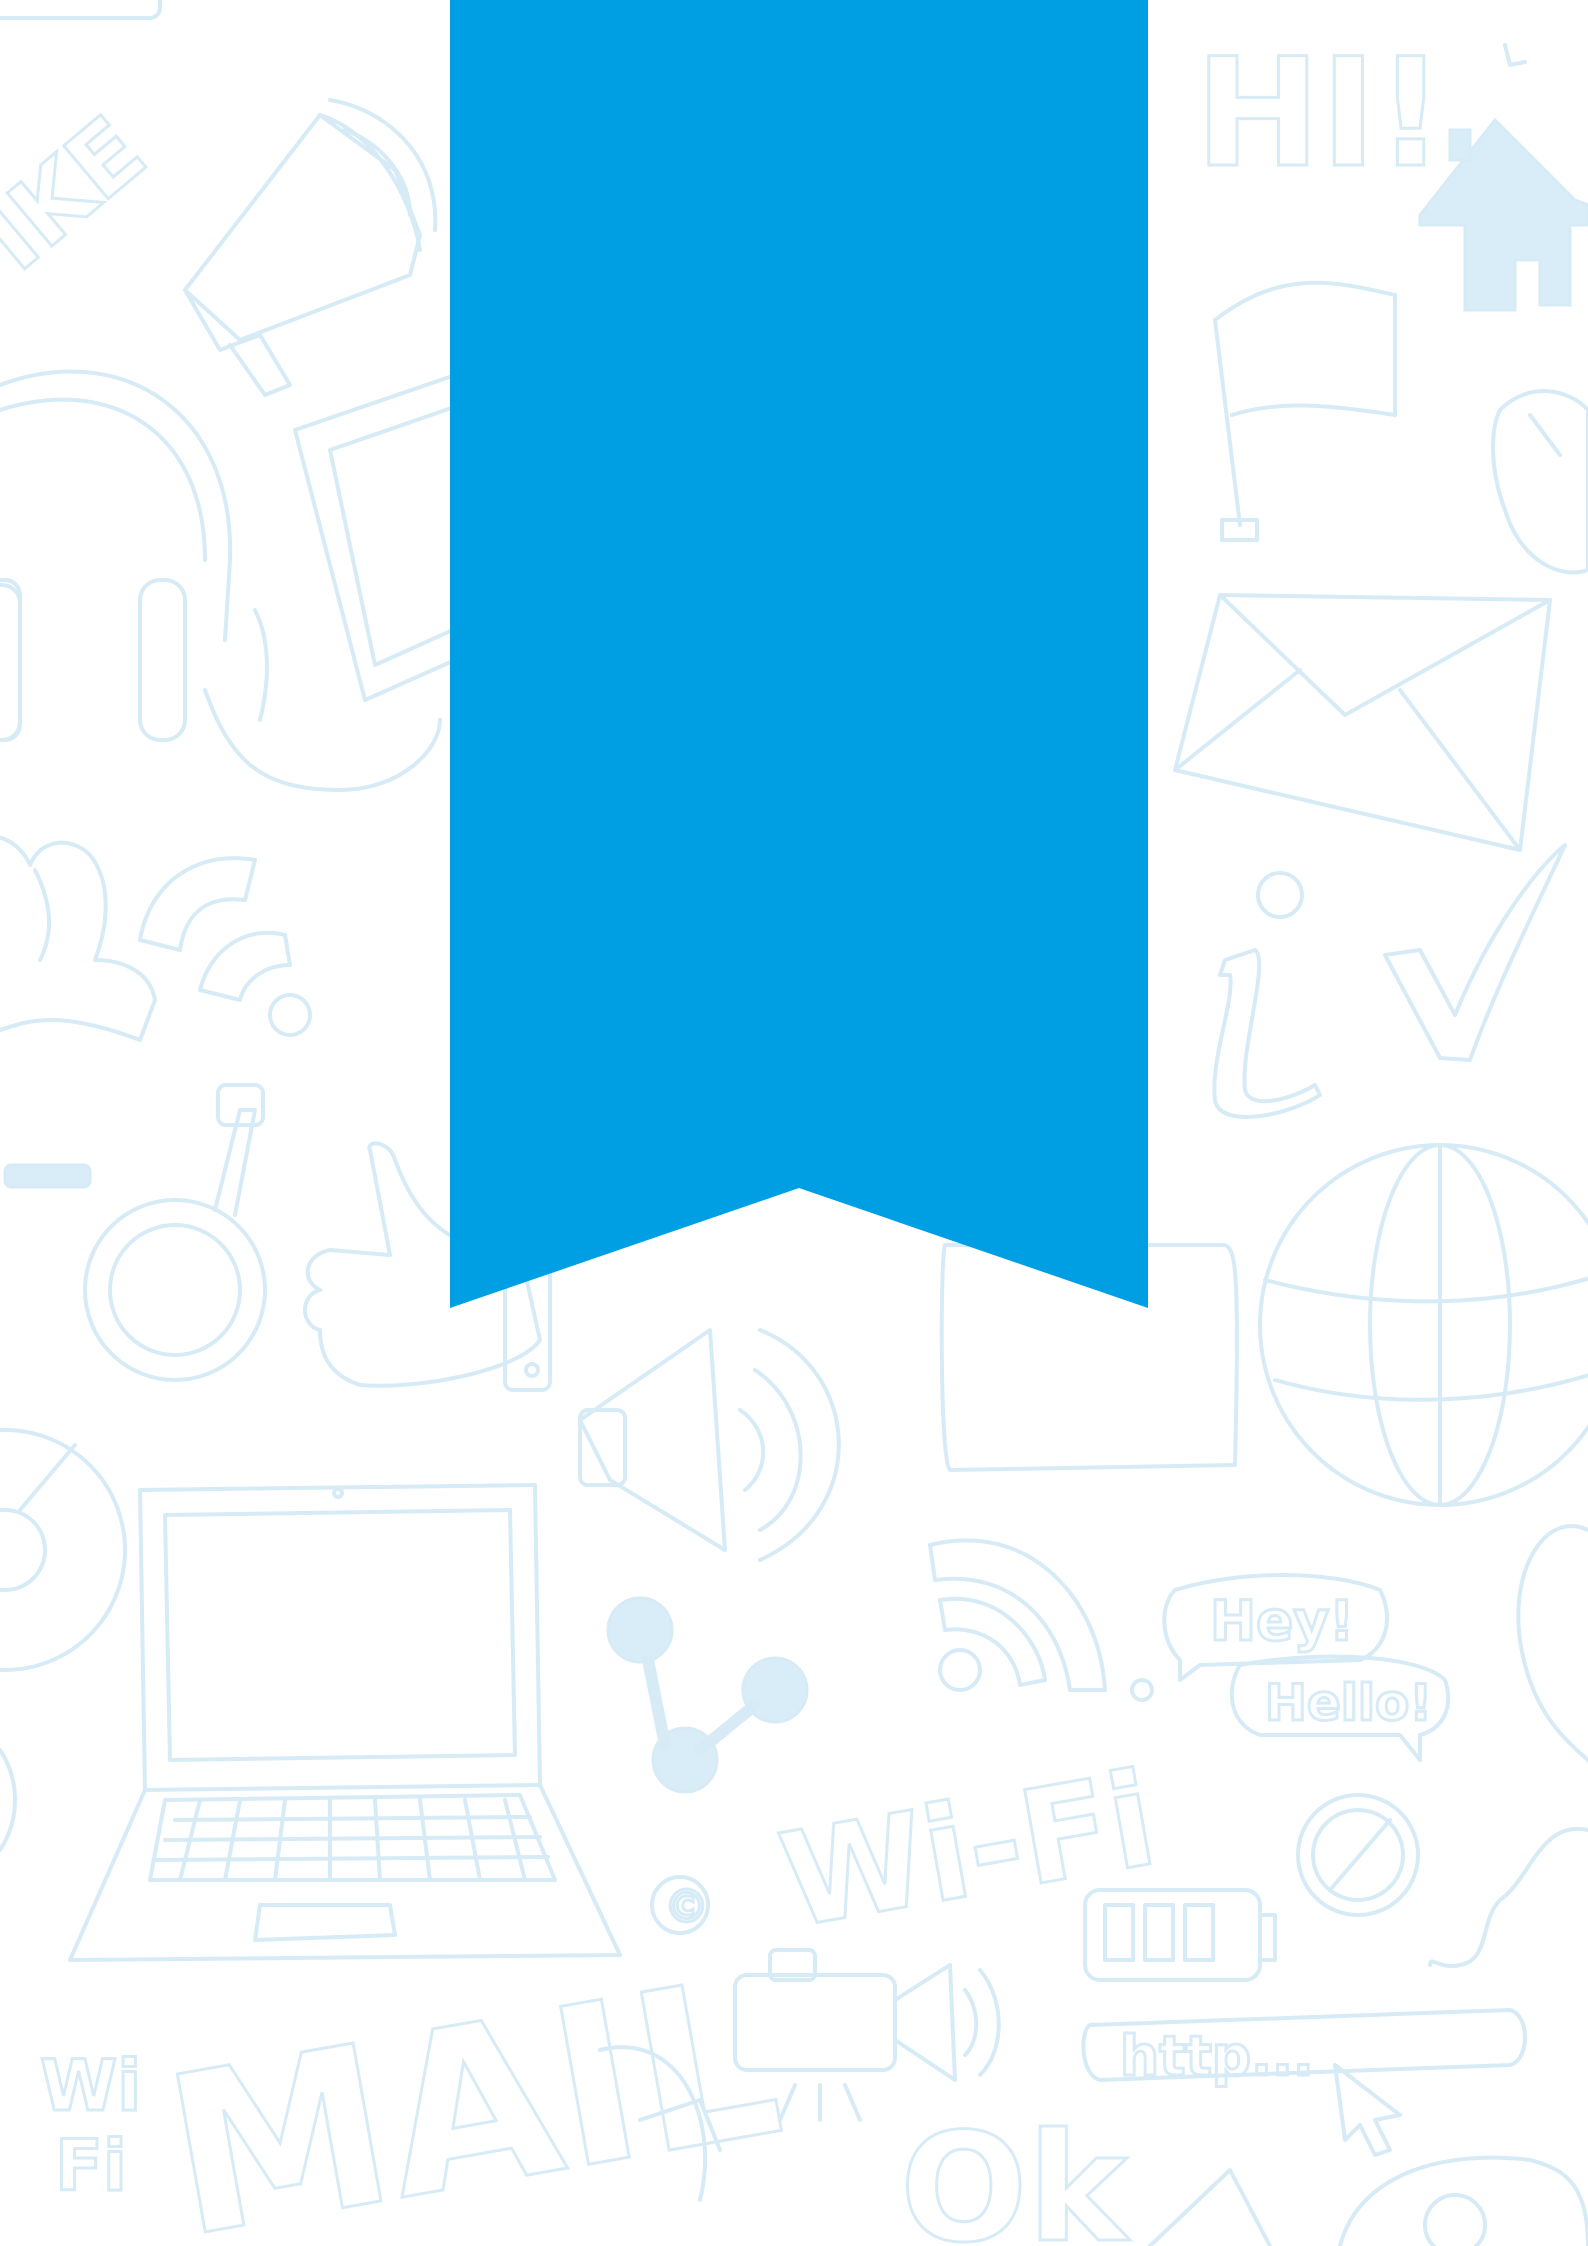  I want to click on svg-text: HI!, so click(1320, 114).